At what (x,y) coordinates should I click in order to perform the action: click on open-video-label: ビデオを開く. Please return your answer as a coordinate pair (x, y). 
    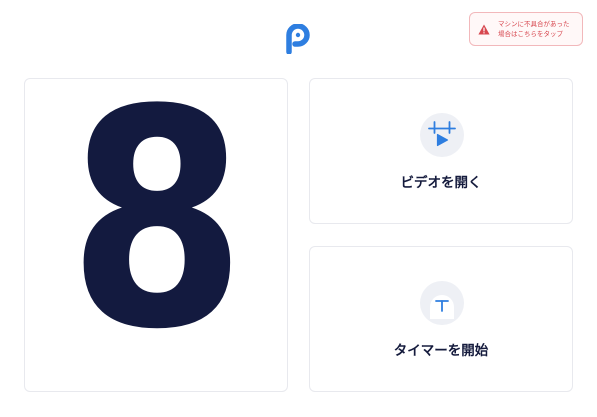
    Looking at the image, I should click on (441, 183).